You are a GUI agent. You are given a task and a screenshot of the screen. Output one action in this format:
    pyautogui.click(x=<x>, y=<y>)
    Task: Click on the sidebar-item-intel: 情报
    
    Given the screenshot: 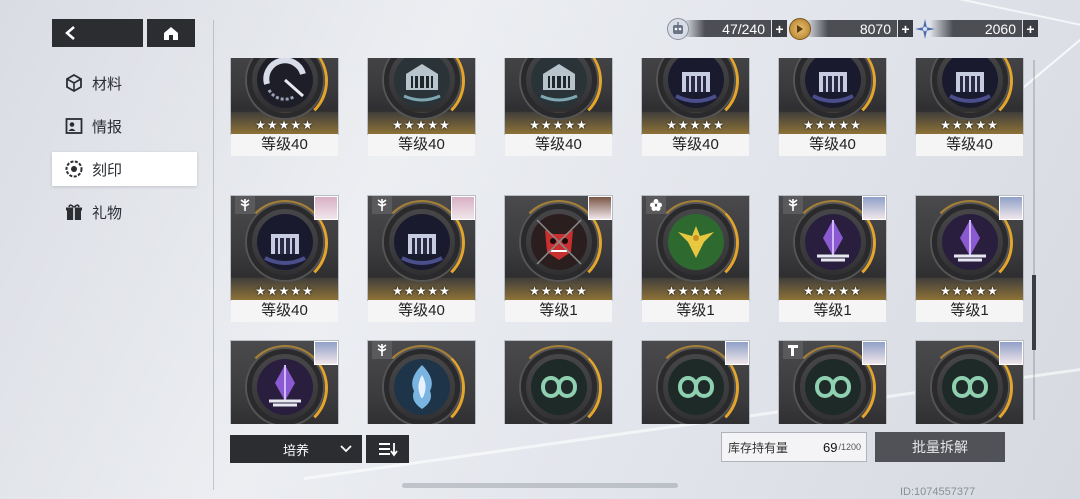 What is the action you would take?
    pyautogui.click(x=124, y=126)
    